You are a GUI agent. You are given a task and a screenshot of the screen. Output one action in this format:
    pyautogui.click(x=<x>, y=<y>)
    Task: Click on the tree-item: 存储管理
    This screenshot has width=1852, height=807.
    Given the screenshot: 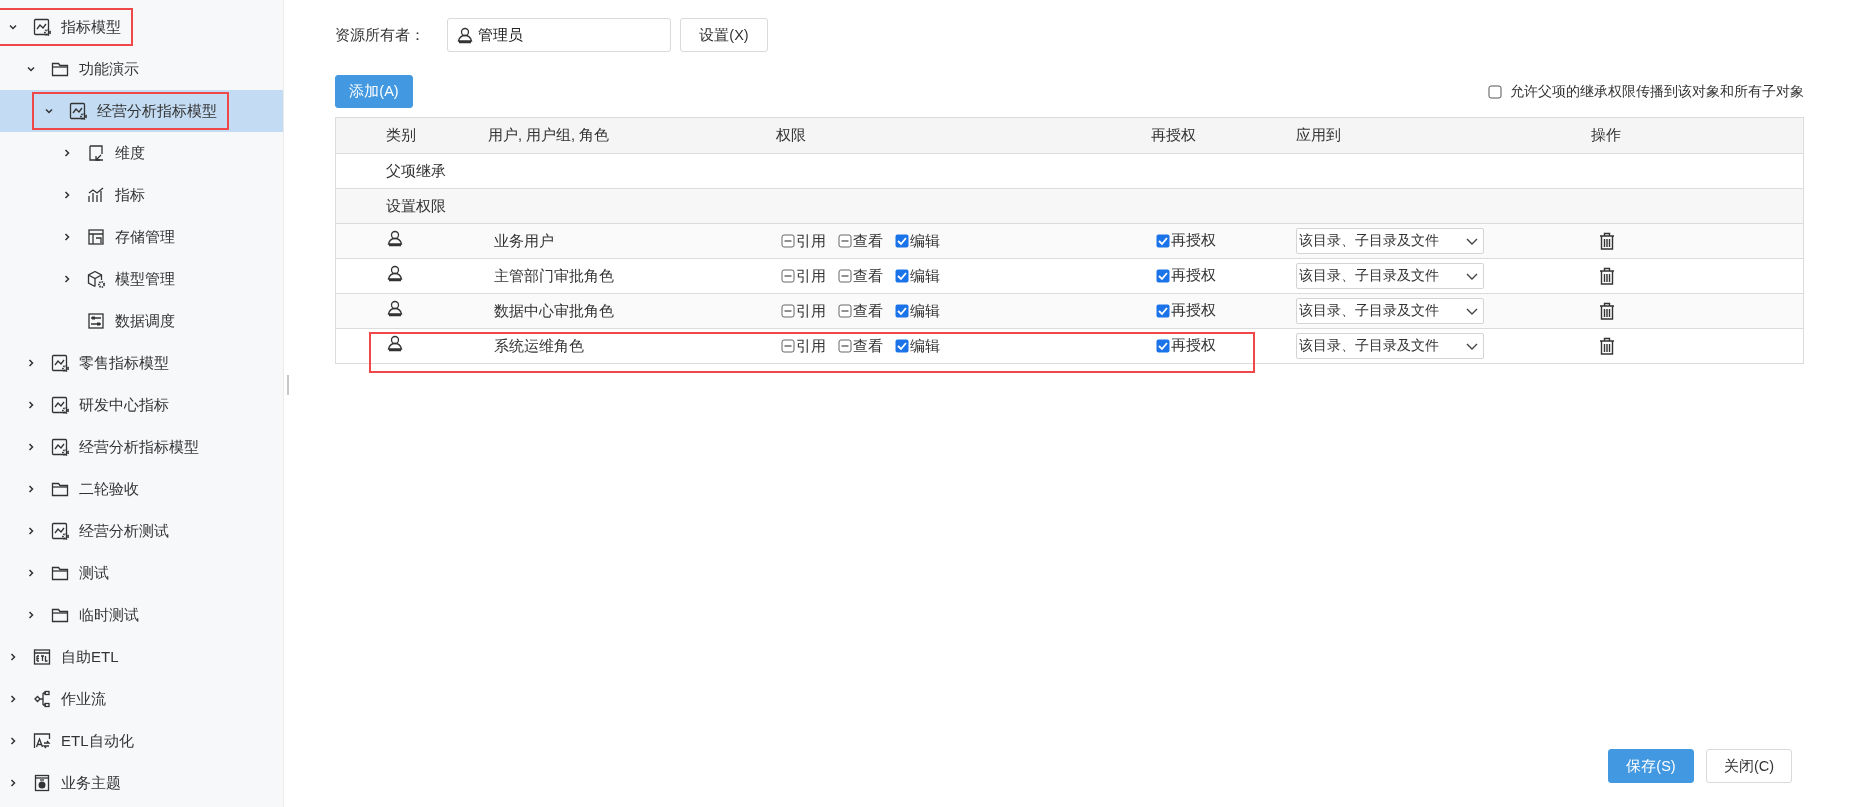 What is the action you would take?
    pyautogui.click(x=141, y=237)
    